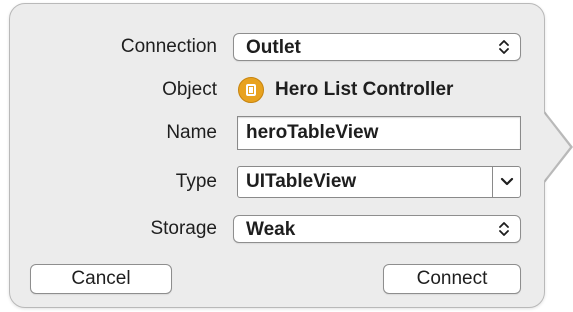 The height and width of the screenshot is (312, 573). Describe the element at coordinates (273, 47) in the screenshot. I see `connection-value: Outlet` at that location.